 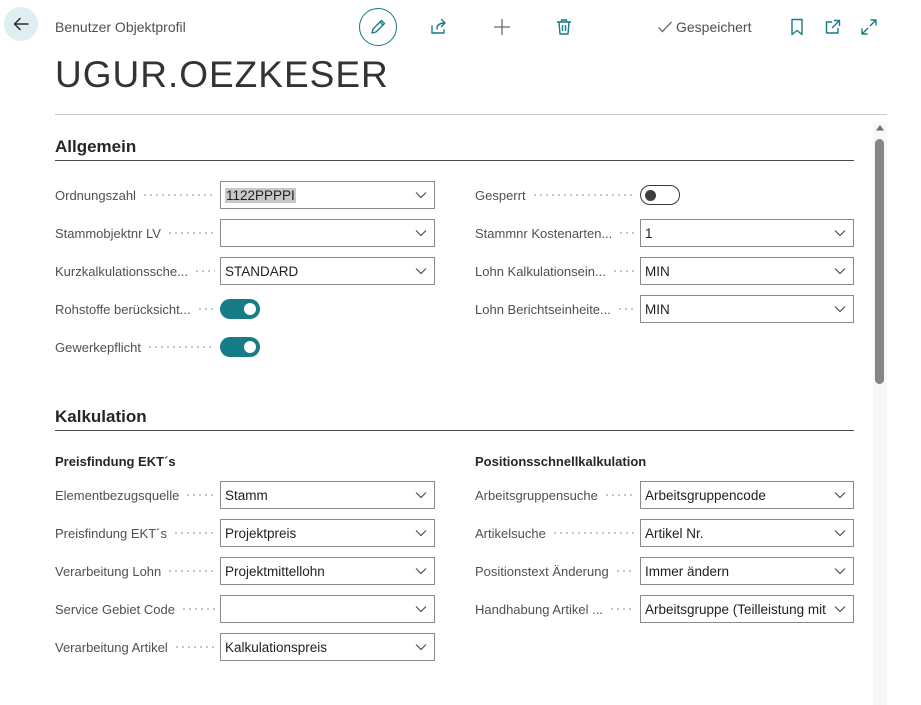 I want to click on field-positionstext-aenderung: Positionstext Änderung, so click(x=558, y=571).